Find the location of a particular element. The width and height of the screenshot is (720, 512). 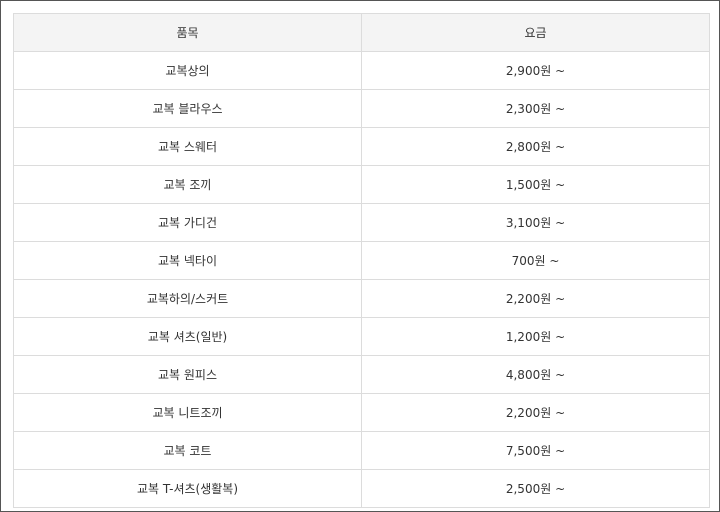

price-cell: 2,300원 ~ is located at coordinates (535, 108).